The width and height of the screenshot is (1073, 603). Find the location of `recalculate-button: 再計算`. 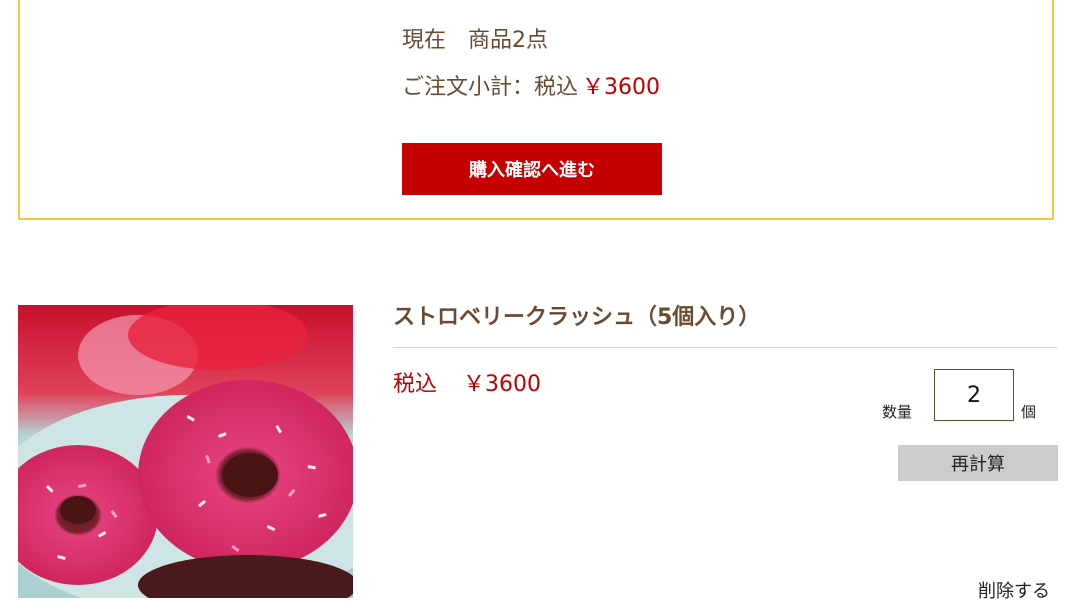

recalculate-button: 再計算 is located at coordinates (978, 463).